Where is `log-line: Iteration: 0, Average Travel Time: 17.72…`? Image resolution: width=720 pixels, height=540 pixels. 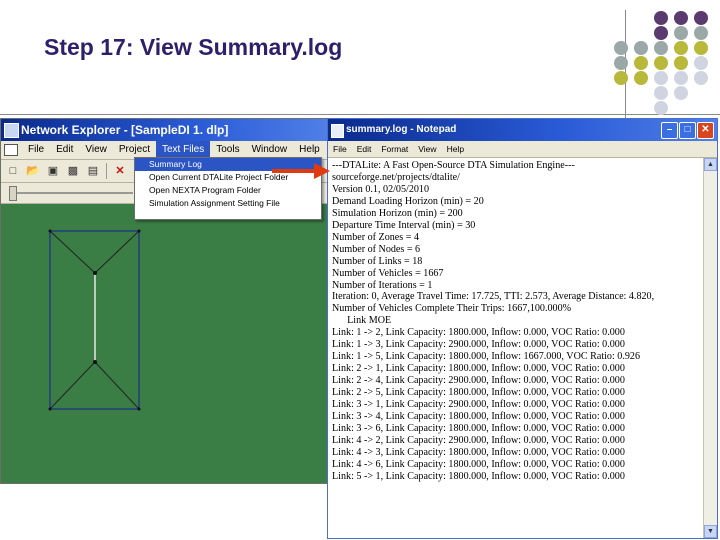
log-line: Iteration: 0, Average Travel Time: 17.72… is located at coordinates (493, 297).